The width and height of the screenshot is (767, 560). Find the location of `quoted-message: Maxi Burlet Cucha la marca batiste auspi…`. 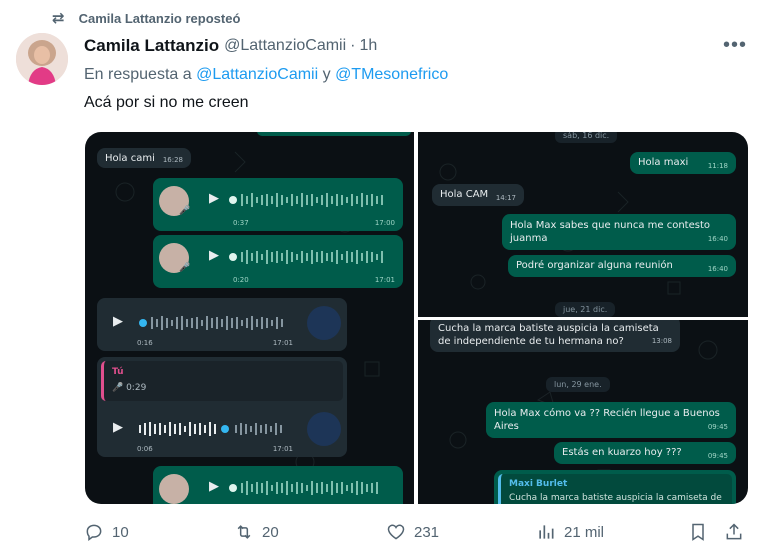

quoted-message: Maxi Burlet Cucha la marca batiste auspi… is located at coordinates (615, 489).